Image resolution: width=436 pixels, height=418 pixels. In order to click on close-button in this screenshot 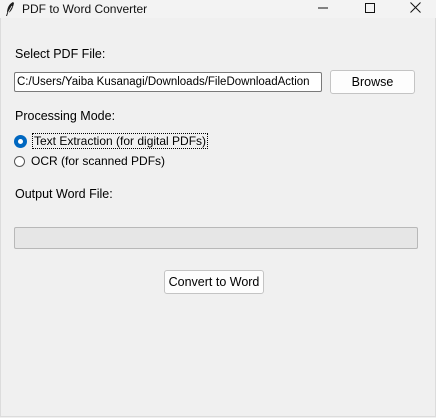, I will do `click(414, 9)`.